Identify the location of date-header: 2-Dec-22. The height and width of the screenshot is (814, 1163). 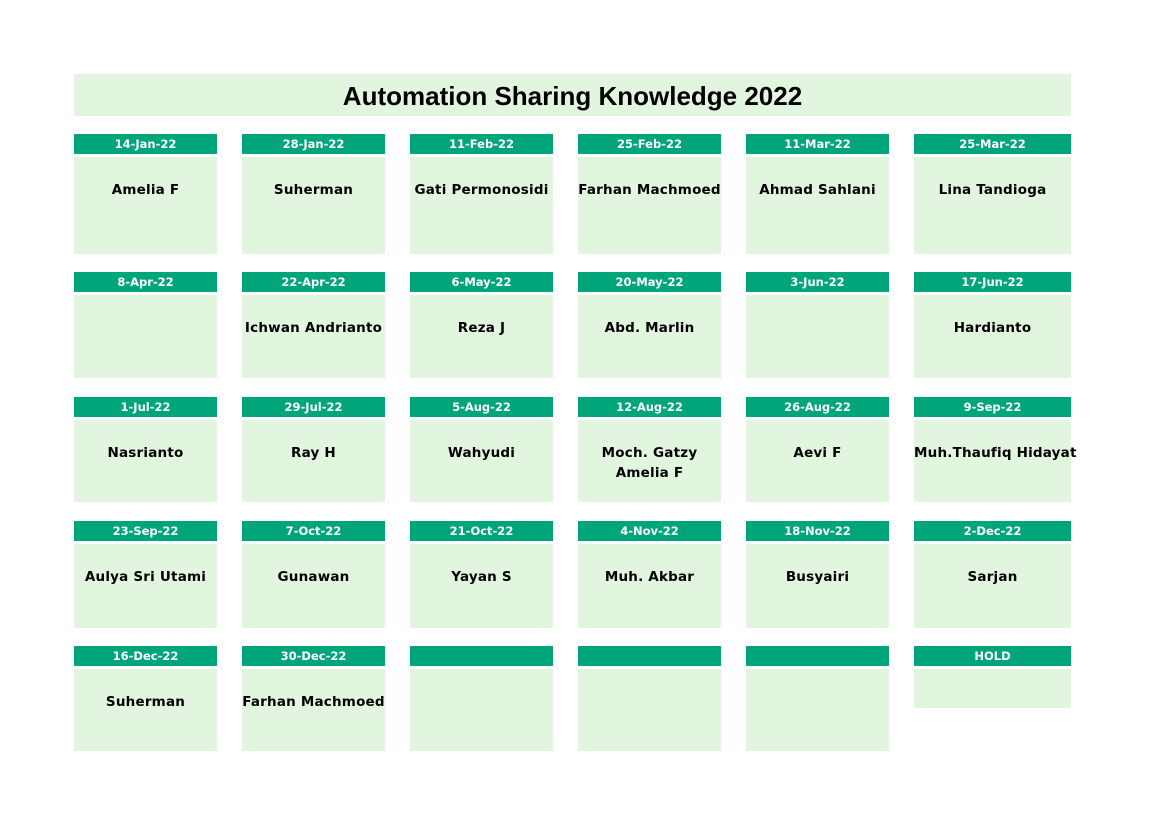
(992, 531).